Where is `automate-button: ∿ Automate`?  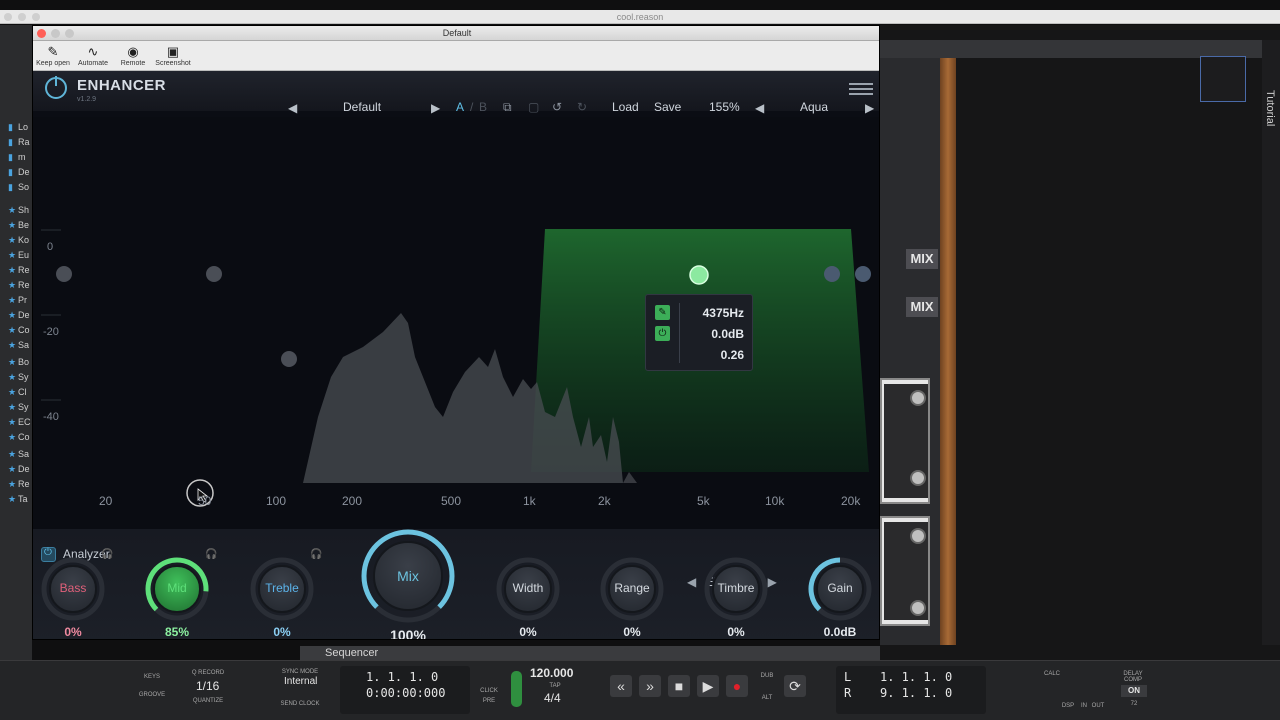 automate-button: ∿ Automate is located at coordinates (93, 55).